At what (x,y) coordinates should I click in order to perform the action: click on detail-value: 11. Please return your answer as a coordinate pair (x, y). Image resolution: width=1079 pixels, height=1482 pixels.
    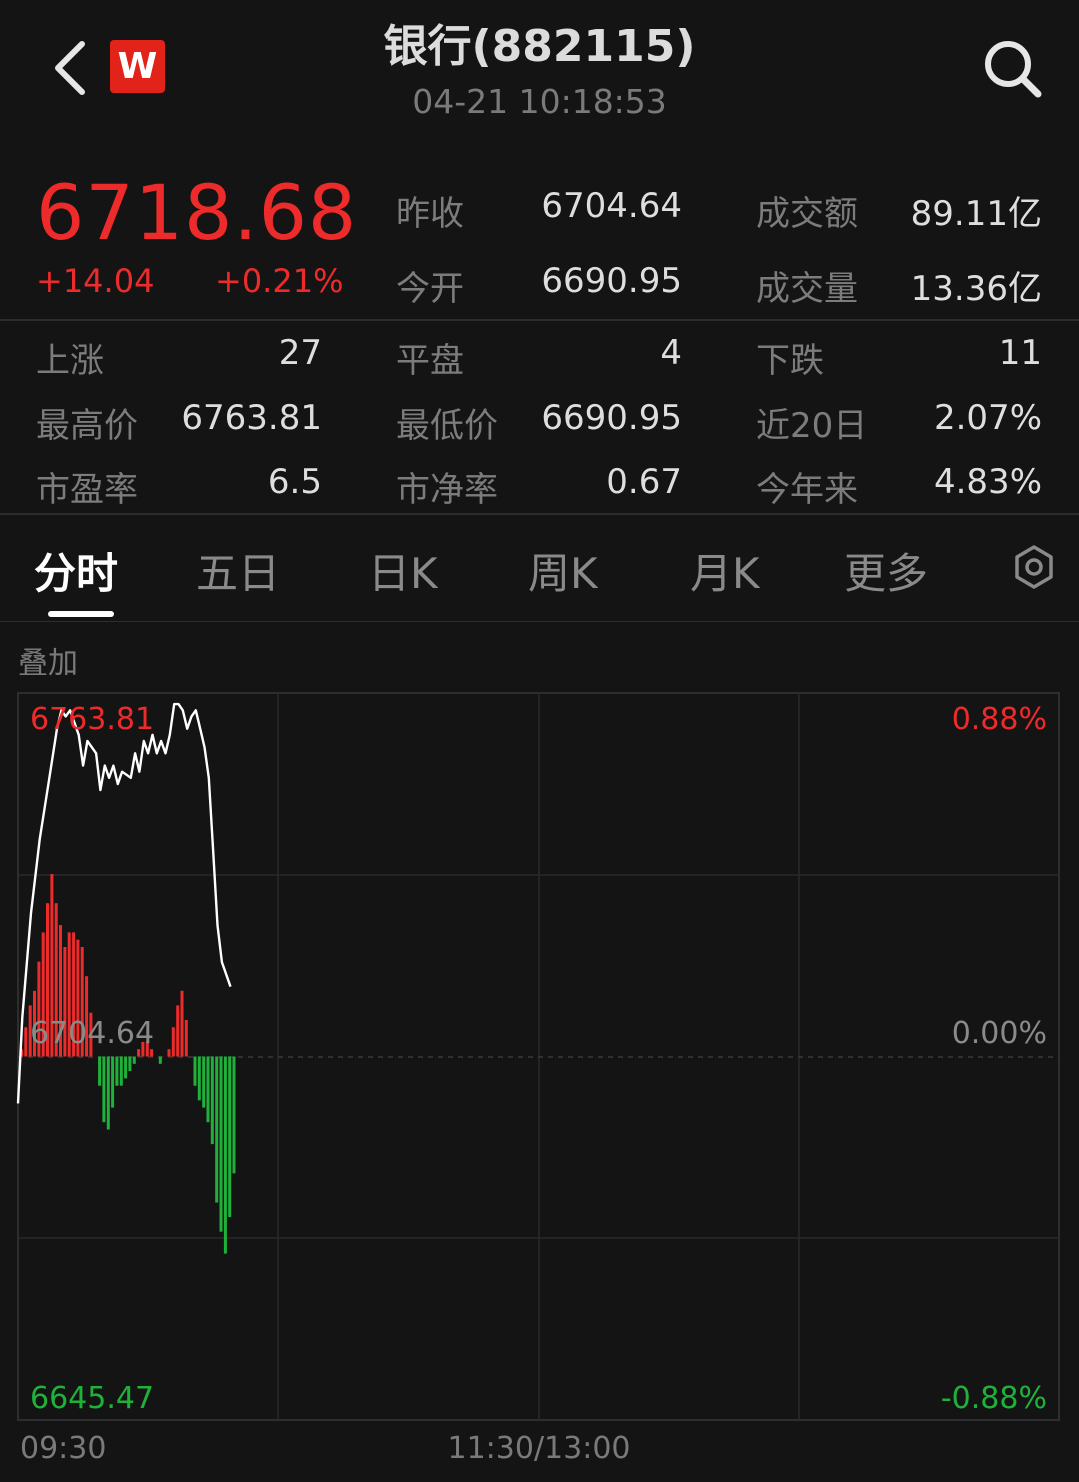
    Looking at the image, I should click on (1020, 353).